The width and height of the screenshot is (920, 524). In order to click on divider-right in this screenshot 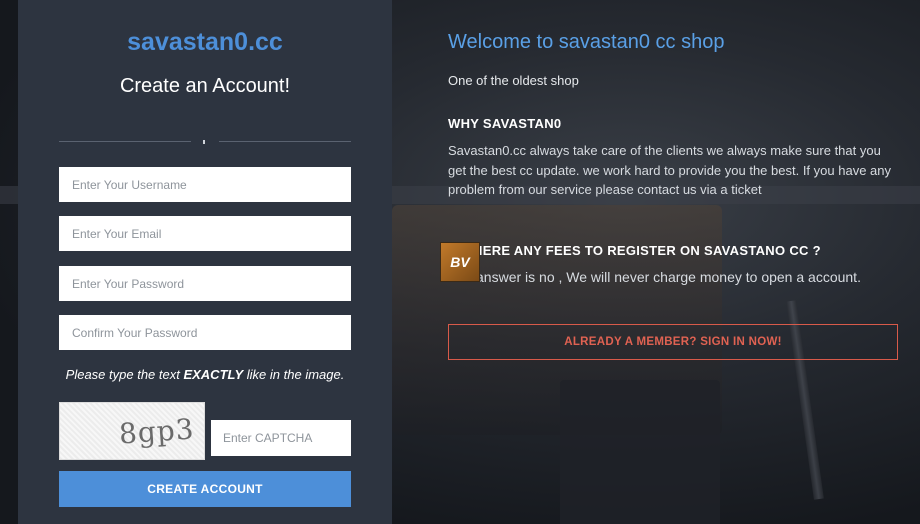, I will do `click(285, 141)`.